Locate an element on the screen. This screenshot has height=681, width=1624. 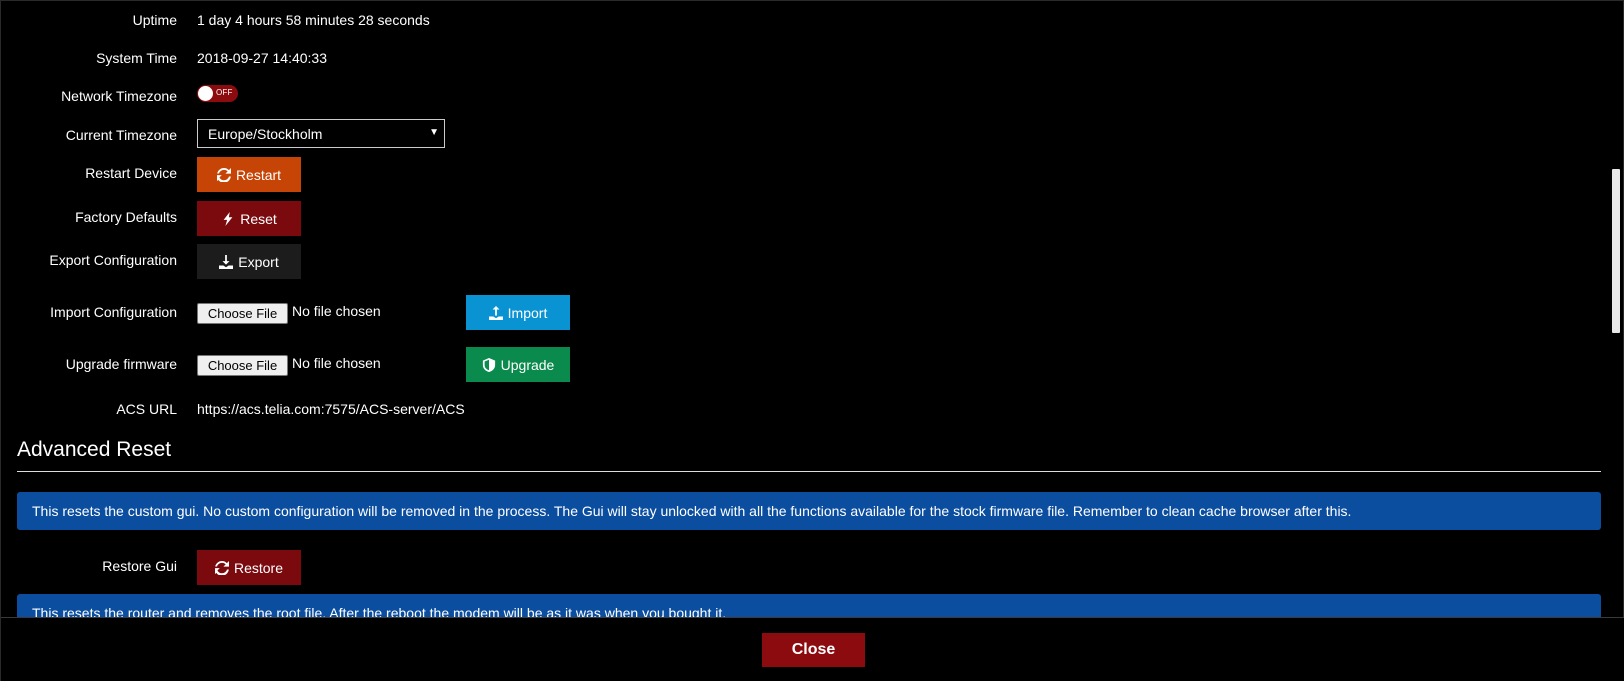
reset-button: Reset is located at coordinates (249, 218).